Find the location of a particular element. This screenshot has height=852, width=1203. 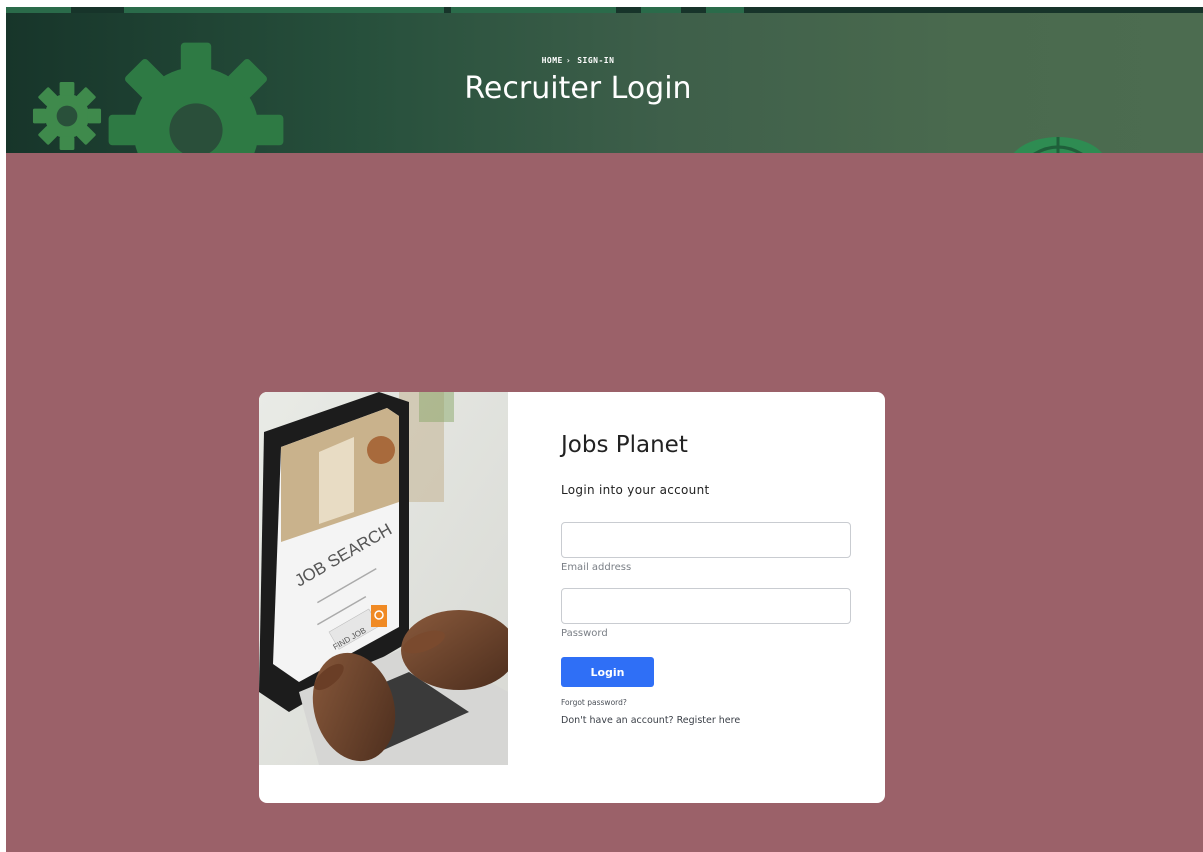

search-icon is located at coordinates (379, 616).